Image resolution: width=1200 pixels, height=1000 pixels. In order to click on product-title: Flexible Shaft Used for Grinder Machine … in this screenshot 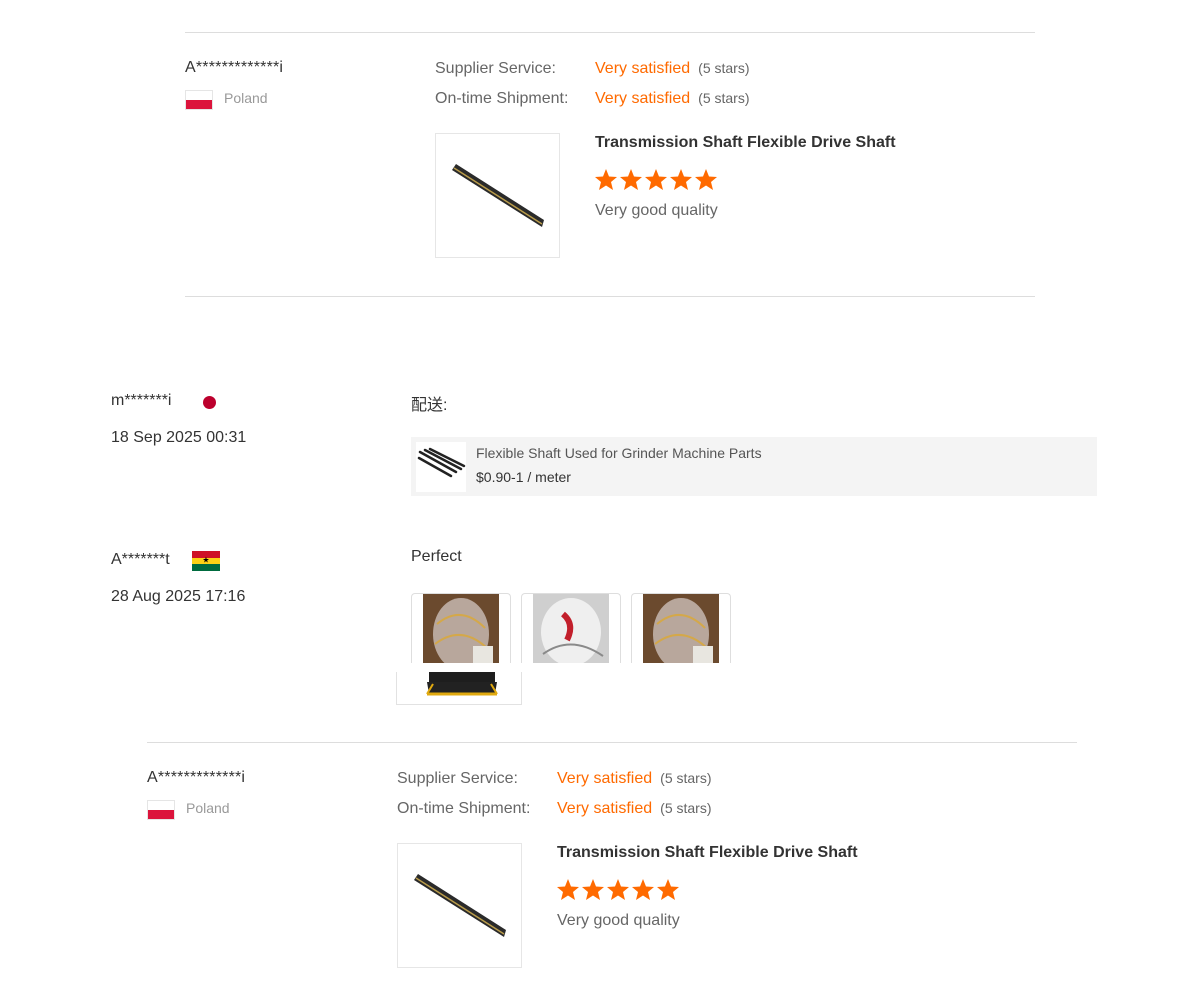, I will do `click(619, 453)`.